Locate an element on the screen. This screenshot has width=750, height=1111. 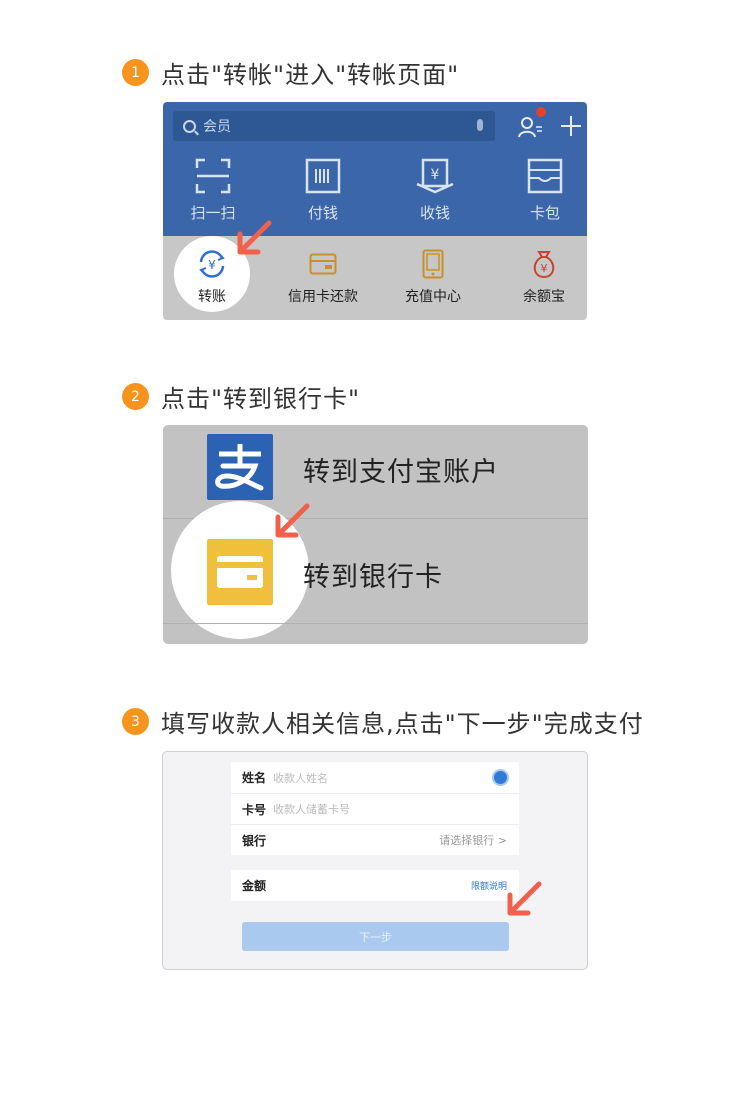
contacts-icon is located at coordinates (530, 127).